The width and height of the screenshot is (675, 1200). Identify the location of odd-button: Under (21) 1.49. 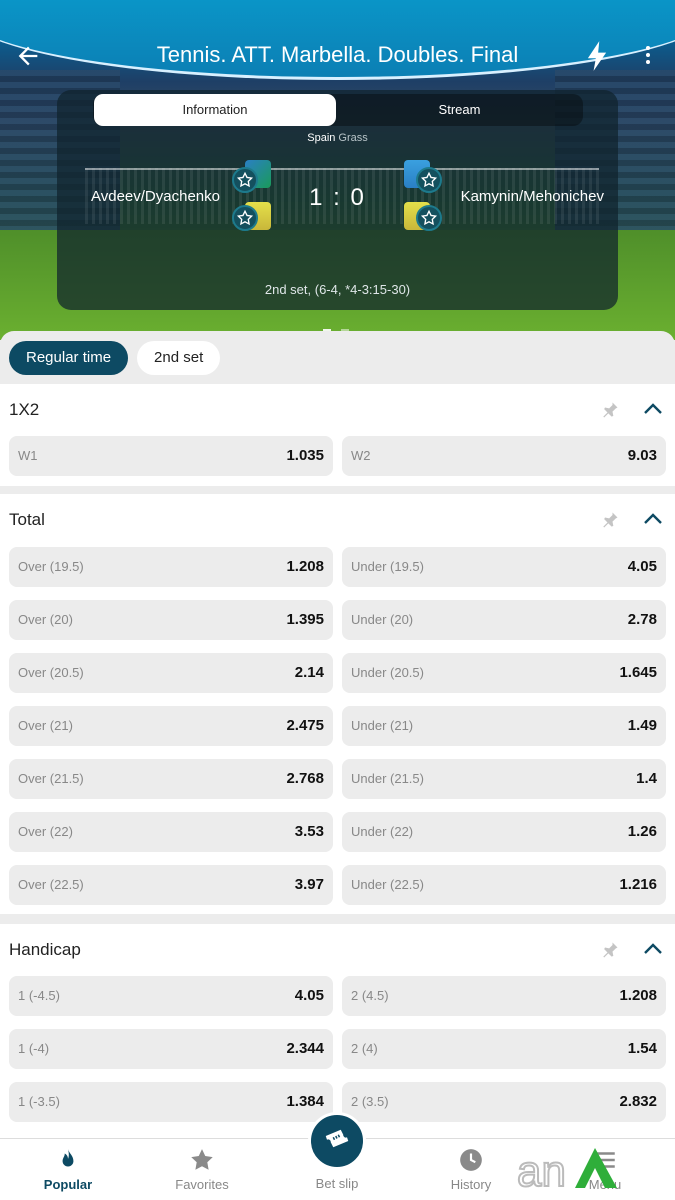
(504, 726).